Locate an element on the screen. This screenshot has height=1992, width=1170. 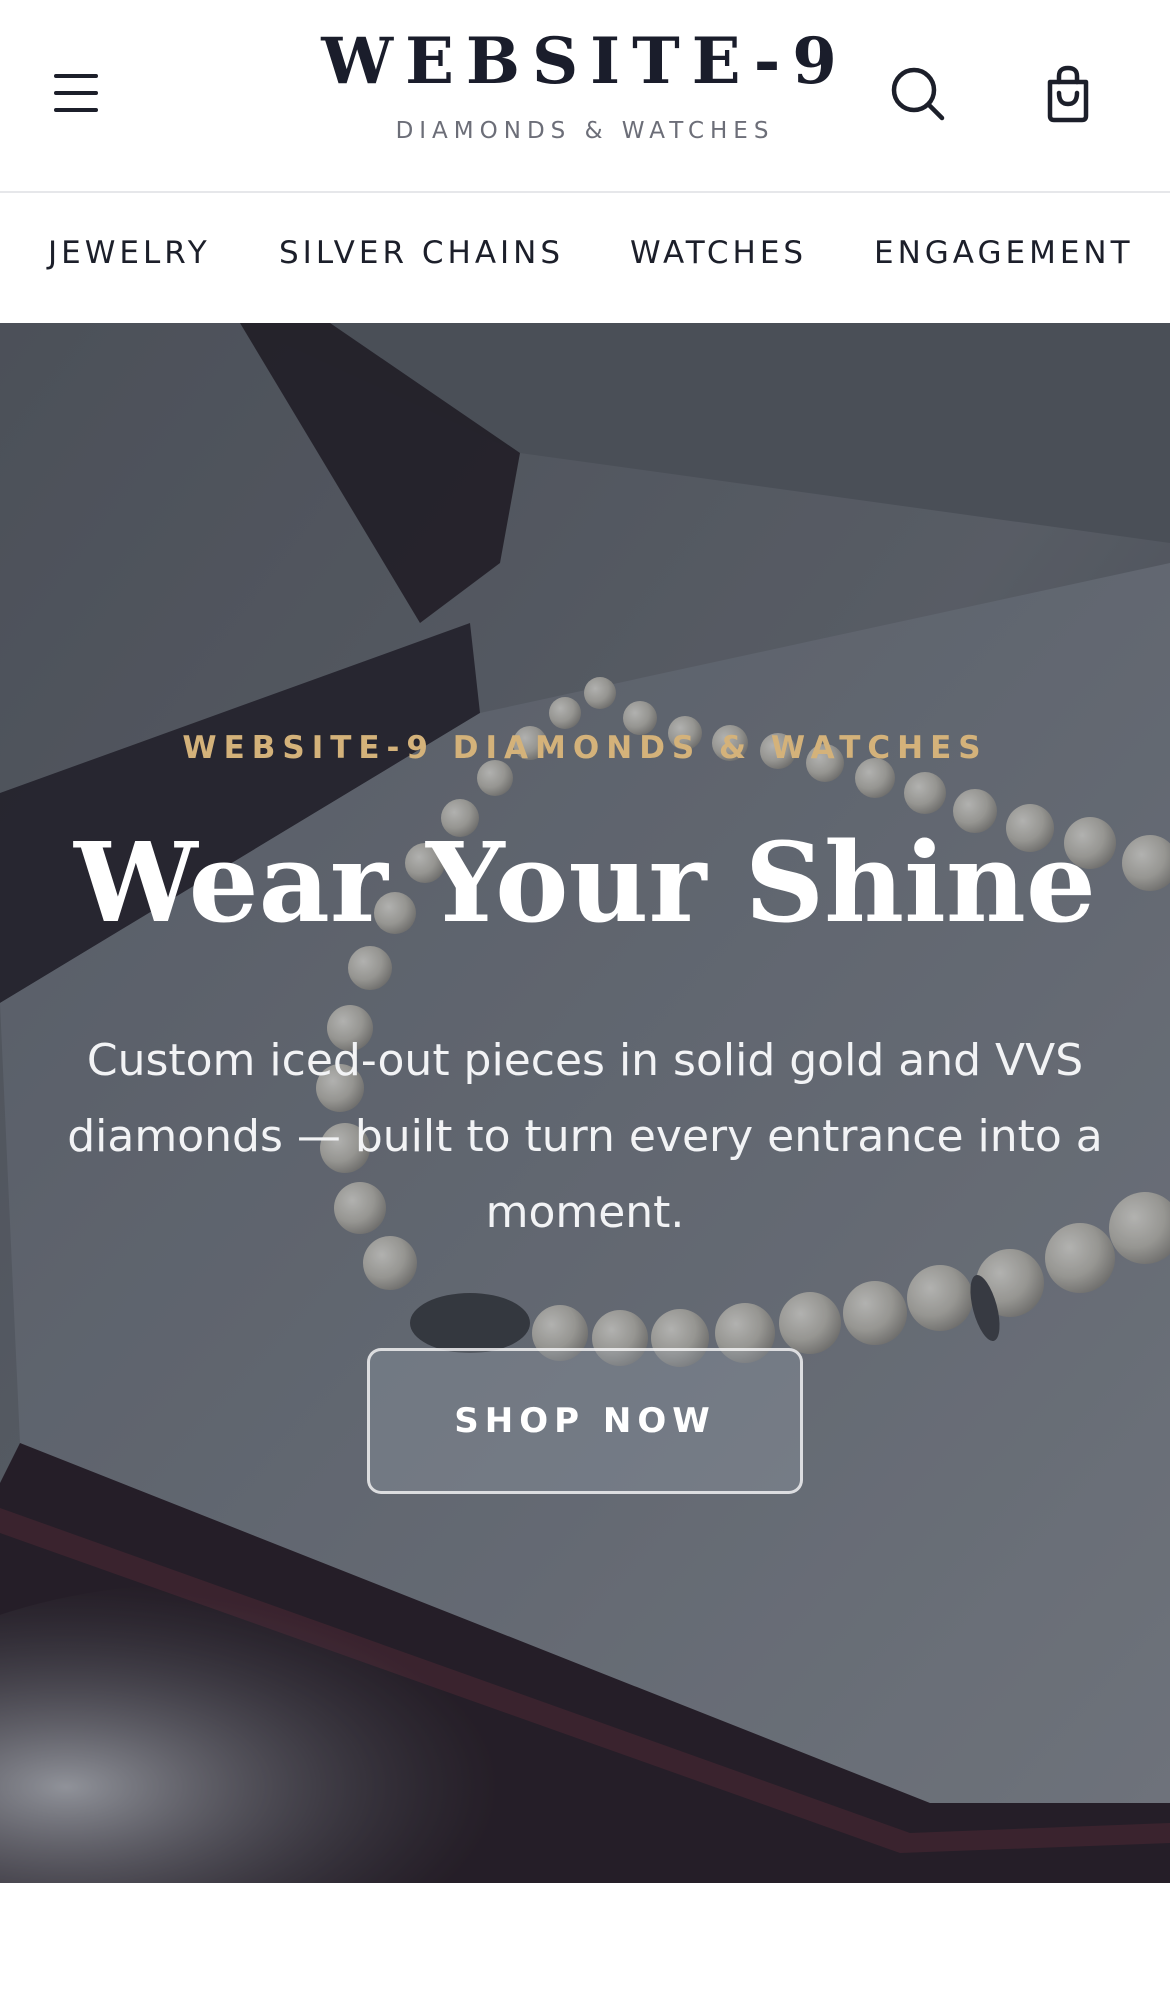
shop-now-button: SHOP NOW is located at coordinates (585, 1421).